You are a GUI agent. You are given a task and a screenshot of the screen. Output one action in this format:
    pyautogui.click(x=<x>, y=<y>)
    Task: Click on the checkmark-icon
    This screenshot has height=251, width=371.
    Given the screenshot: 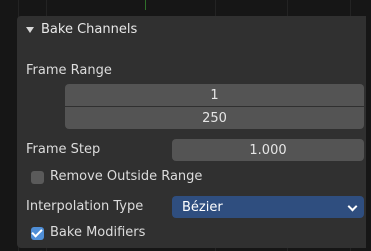 What is the action you would take?
    pyautogui.click(x=37, y=232)
    